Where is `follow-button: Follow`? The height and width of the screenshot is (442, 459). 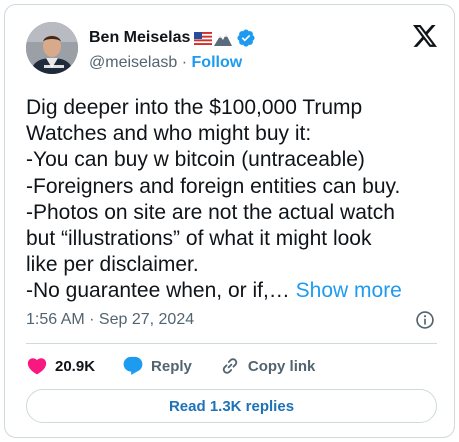
follow-button: Follow is located at coordinates (217, 62).